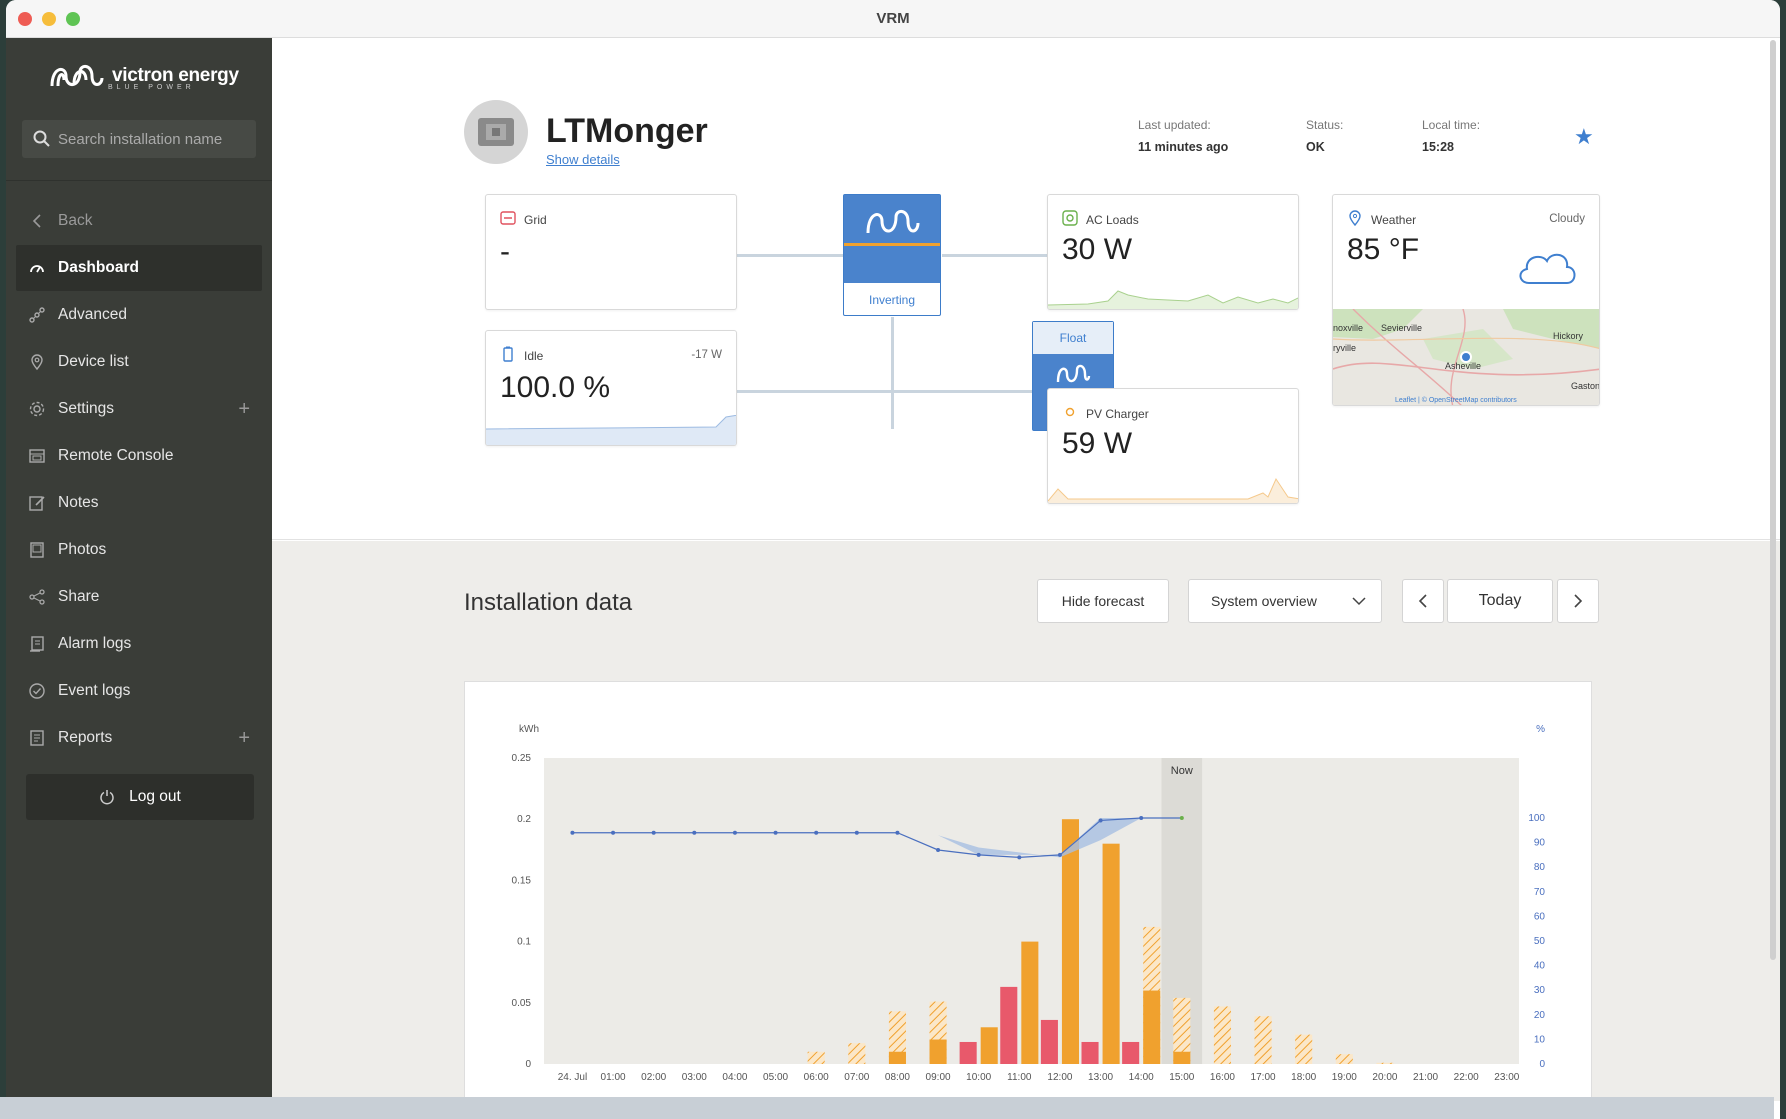 The image size is (1786, 1119). I want to click on weather-temp: 85 °F, so click(1383, 249).